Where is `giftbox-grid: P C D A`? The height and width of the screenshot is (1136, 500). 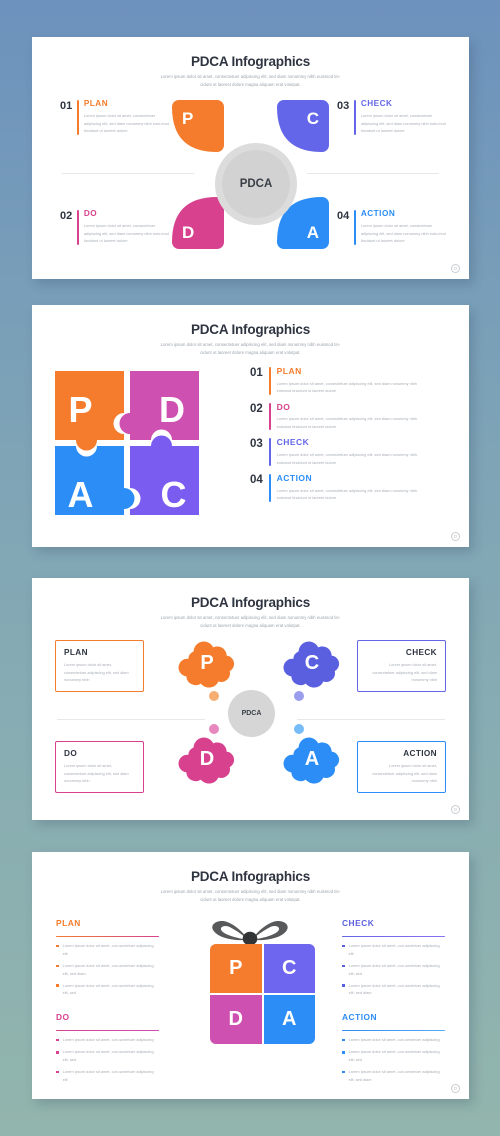 giftbox-grid: P C D A is located at coordinates (262, 994).